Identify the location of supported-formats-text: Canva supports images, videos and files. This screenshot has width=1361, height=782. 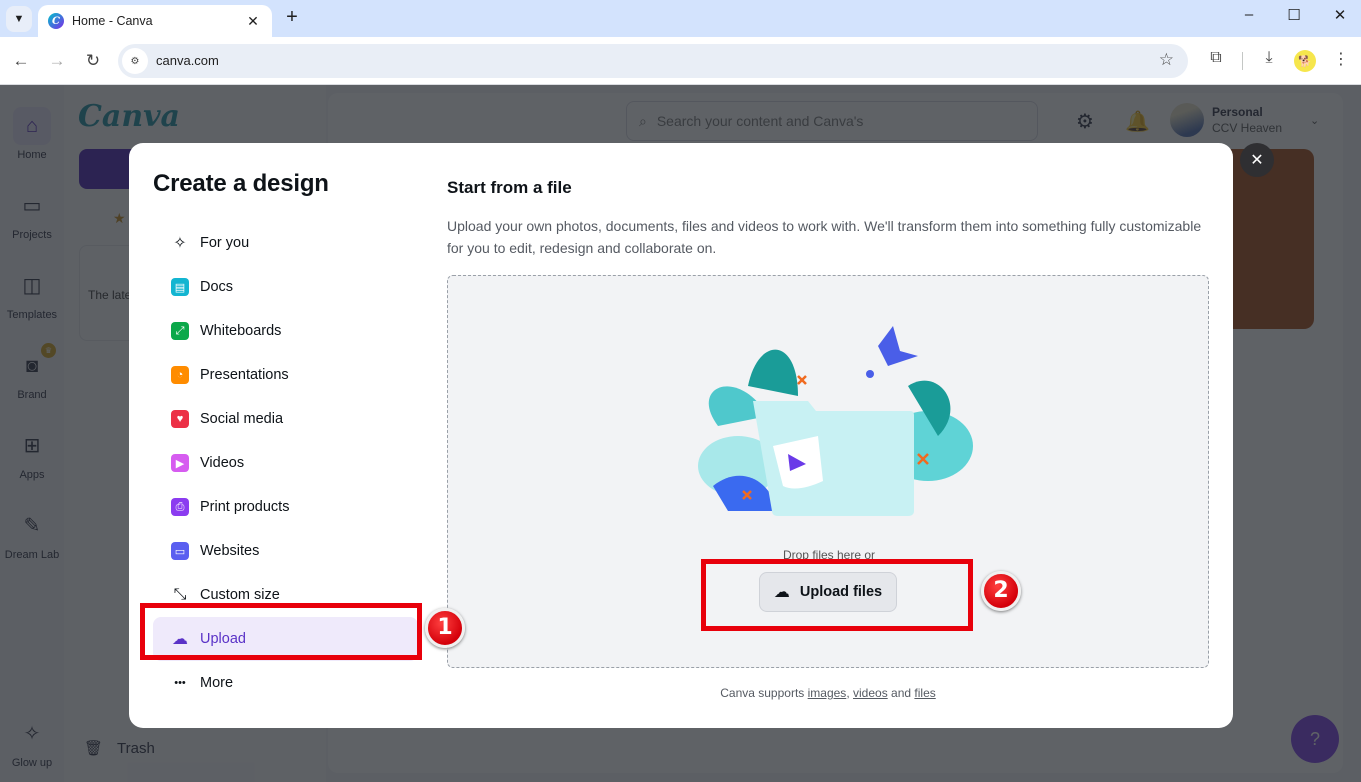
(828, 693).